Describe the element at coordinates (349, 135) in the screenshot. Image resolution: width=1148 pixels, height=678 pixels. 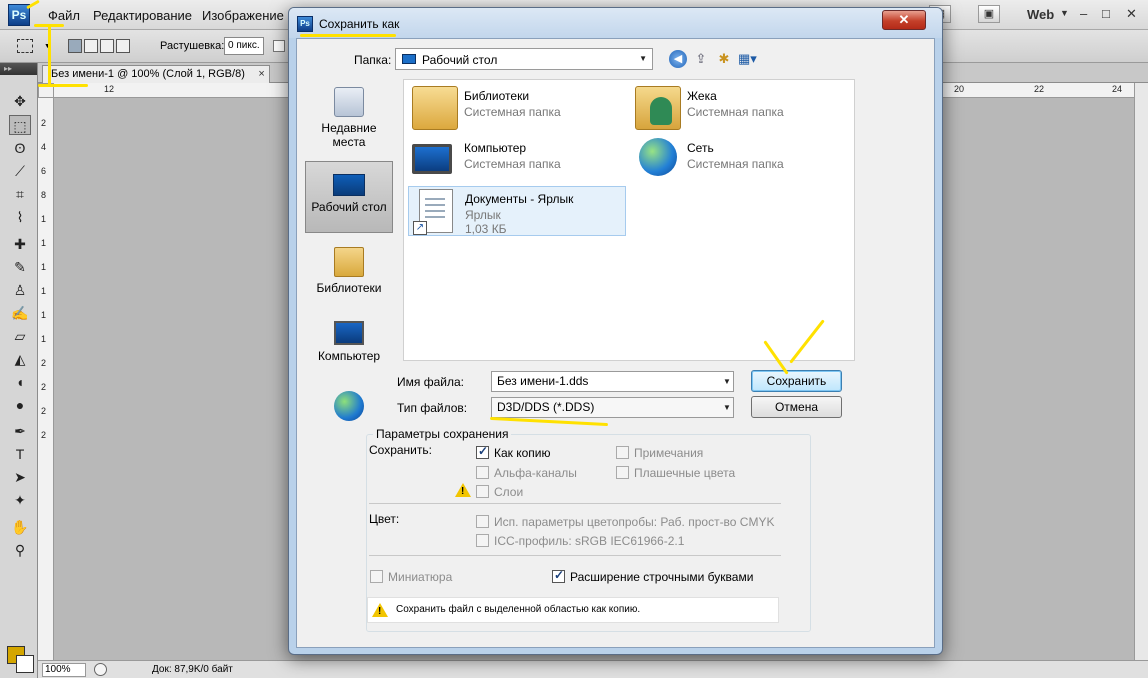
I see `place-label: Недавние места` at that location.